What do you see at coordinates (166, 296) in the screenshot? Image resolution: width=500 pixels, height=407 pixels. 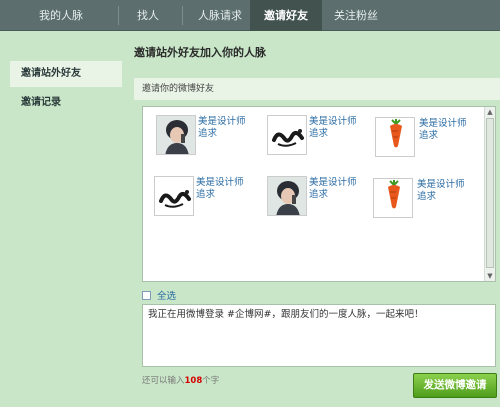 I see `select-all-label: 全选` at bounding box center [166, 296].